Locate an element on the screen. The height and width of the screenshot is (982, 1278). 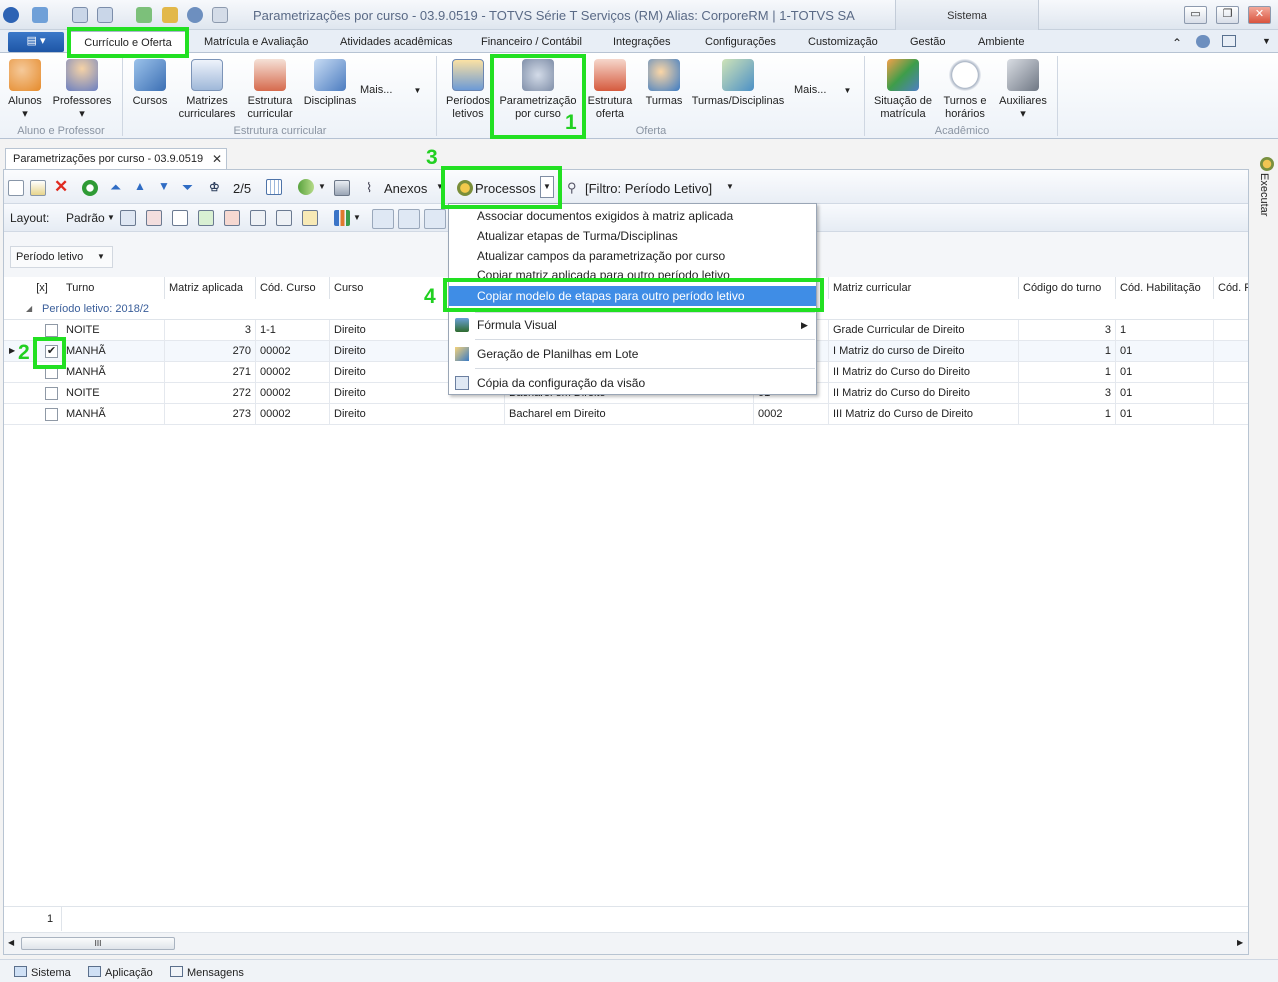
ribbon-mais-curricular: Mais... ▼ is located at coordinates (395, 90).